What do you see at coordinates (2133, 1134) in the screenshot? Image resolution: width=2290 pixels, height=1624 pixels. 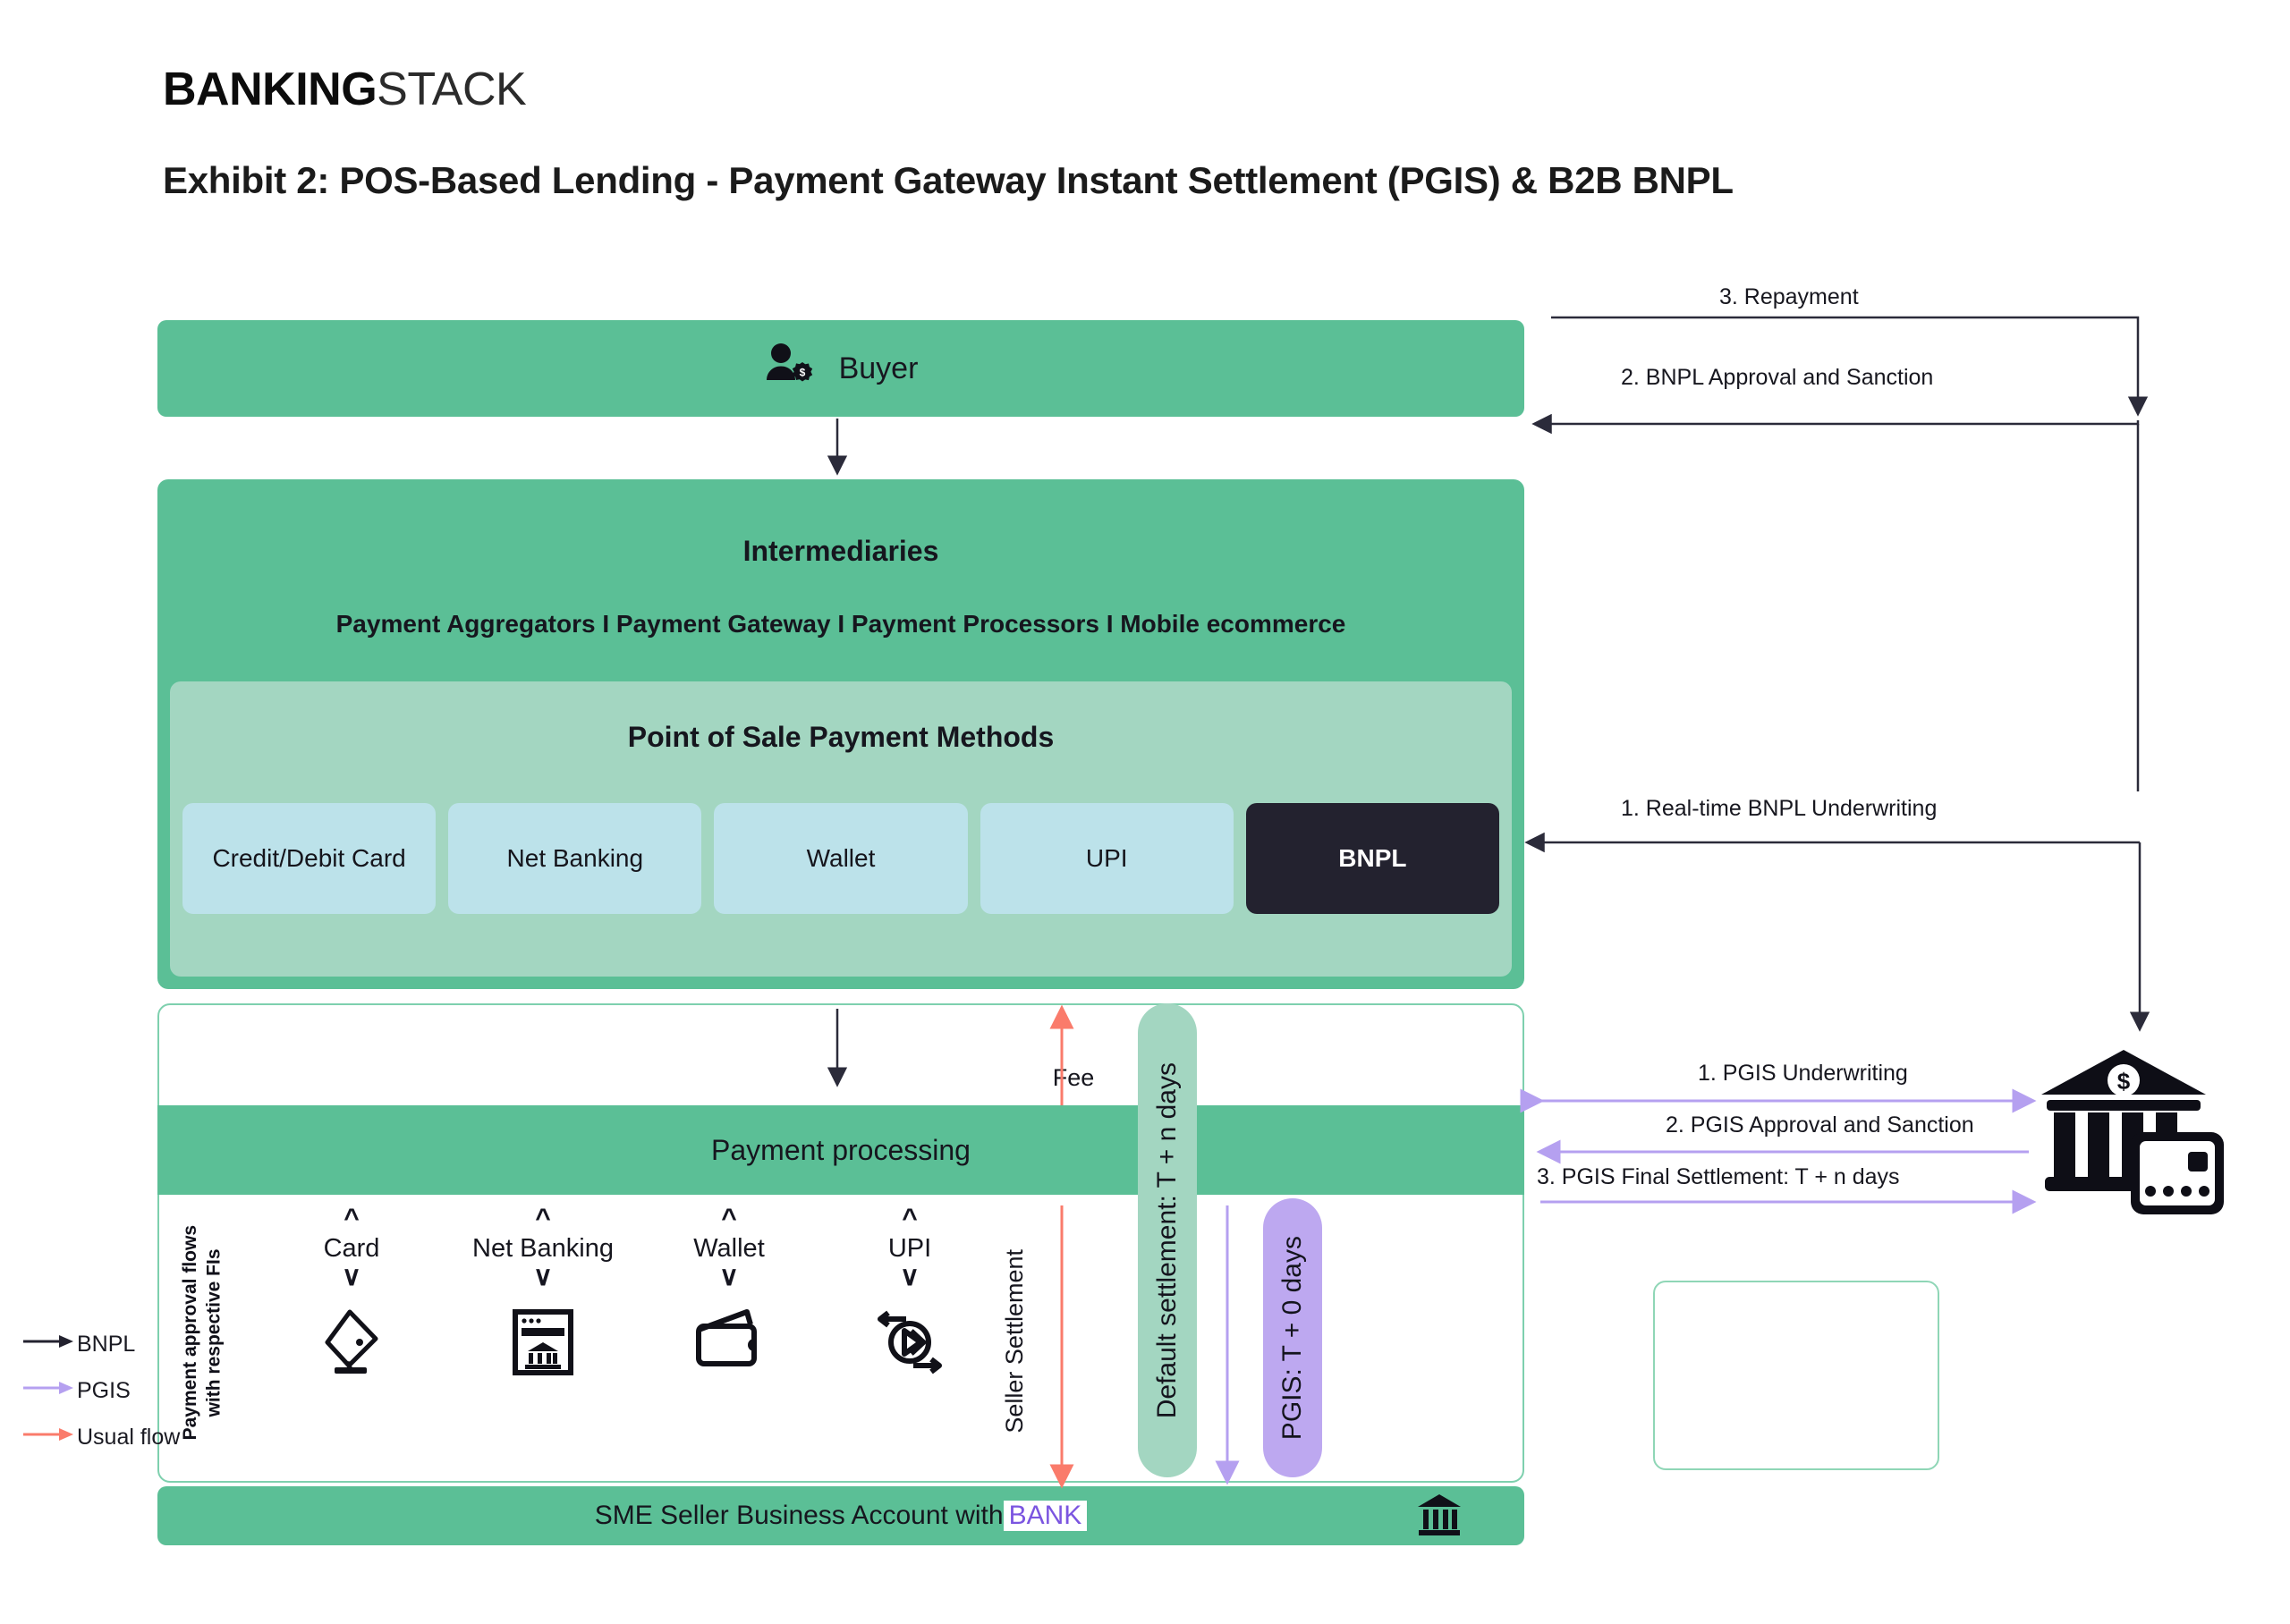 I see `bank-with-card-icon: $` at bounding box center [2133, 1134].